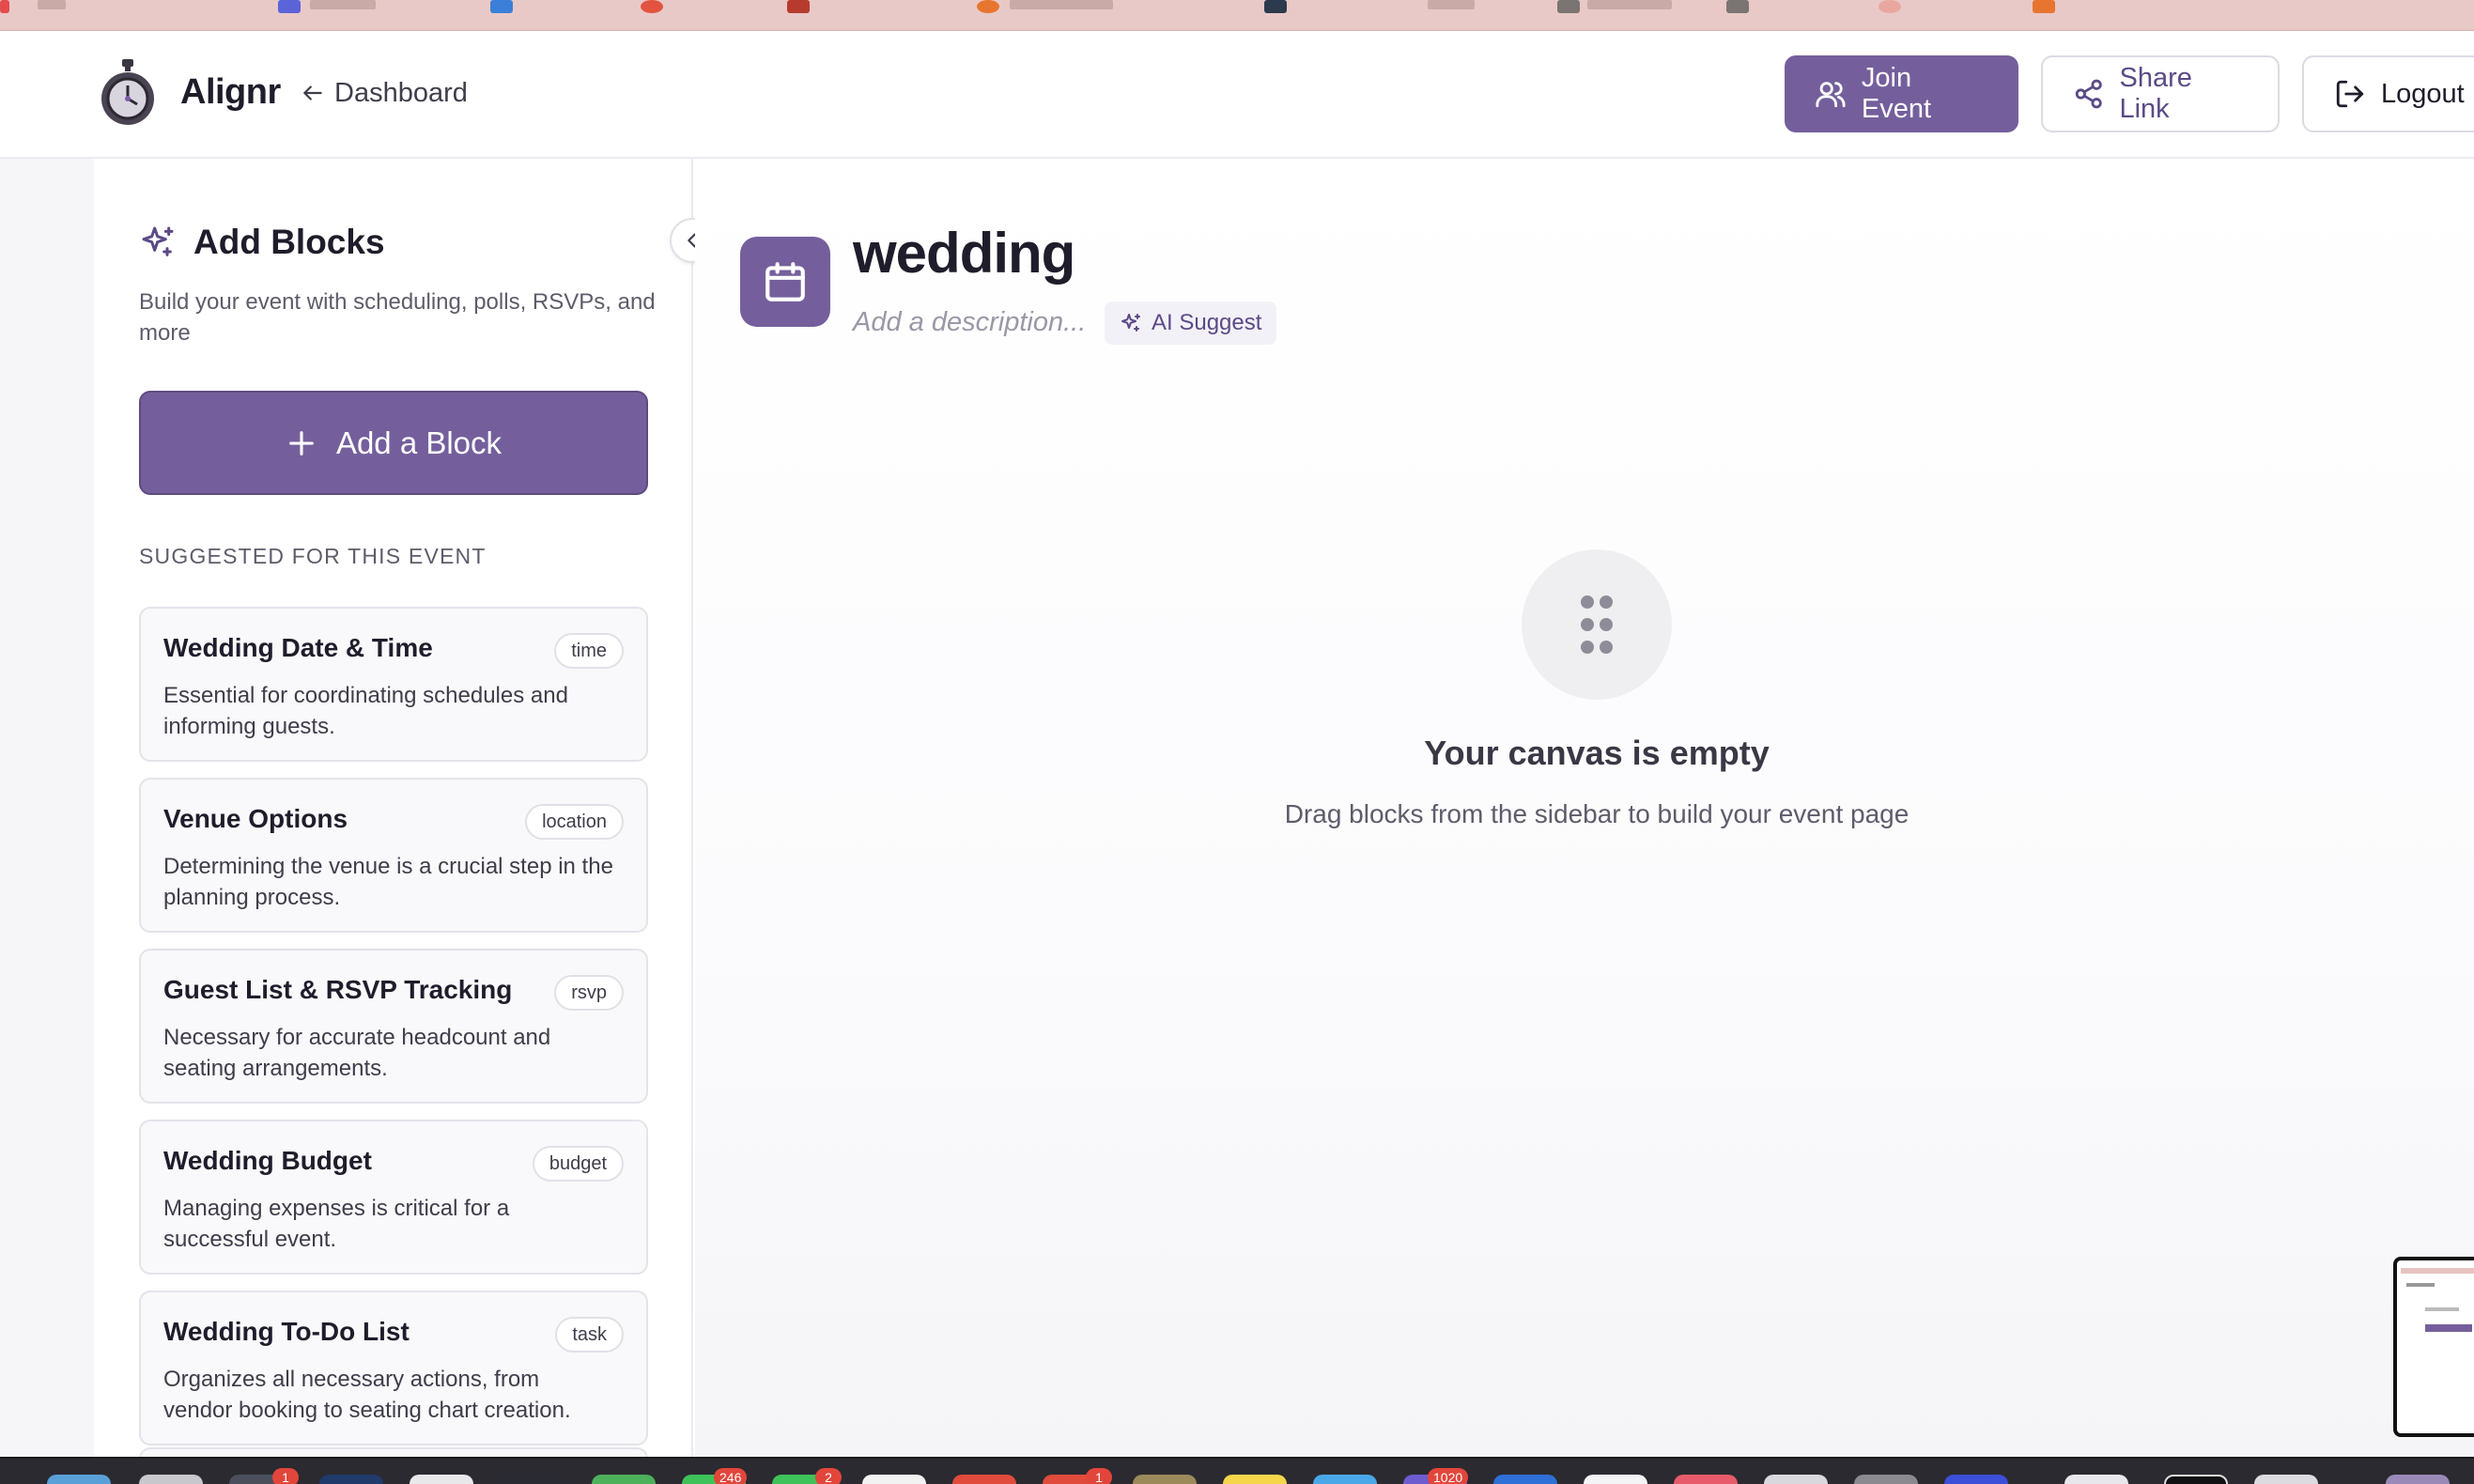 This screenshot has height=1484, width=2474. I want to click on add-a-block-label: Add a Block, so click(419, 442).